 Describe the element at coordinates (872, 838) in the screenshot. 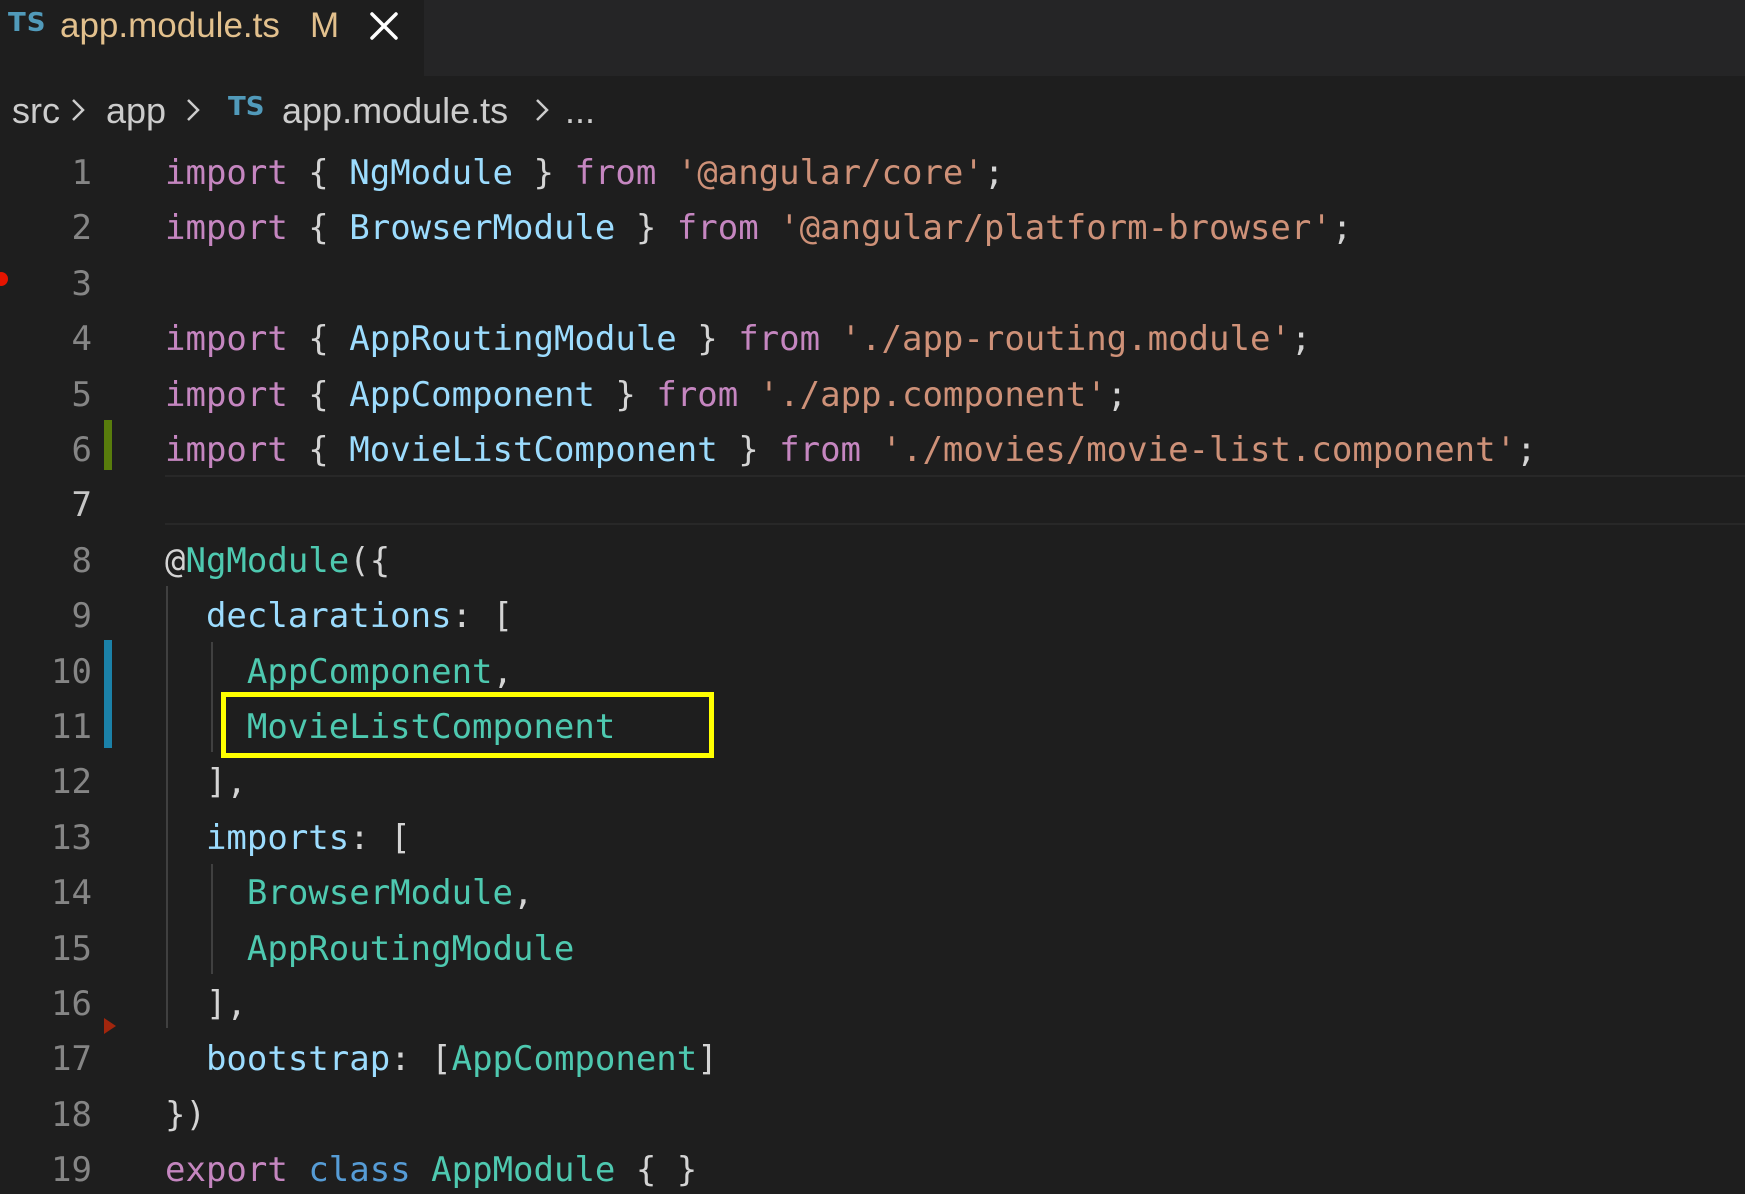

I see `code-line-13: 13 imports: [` at that location.